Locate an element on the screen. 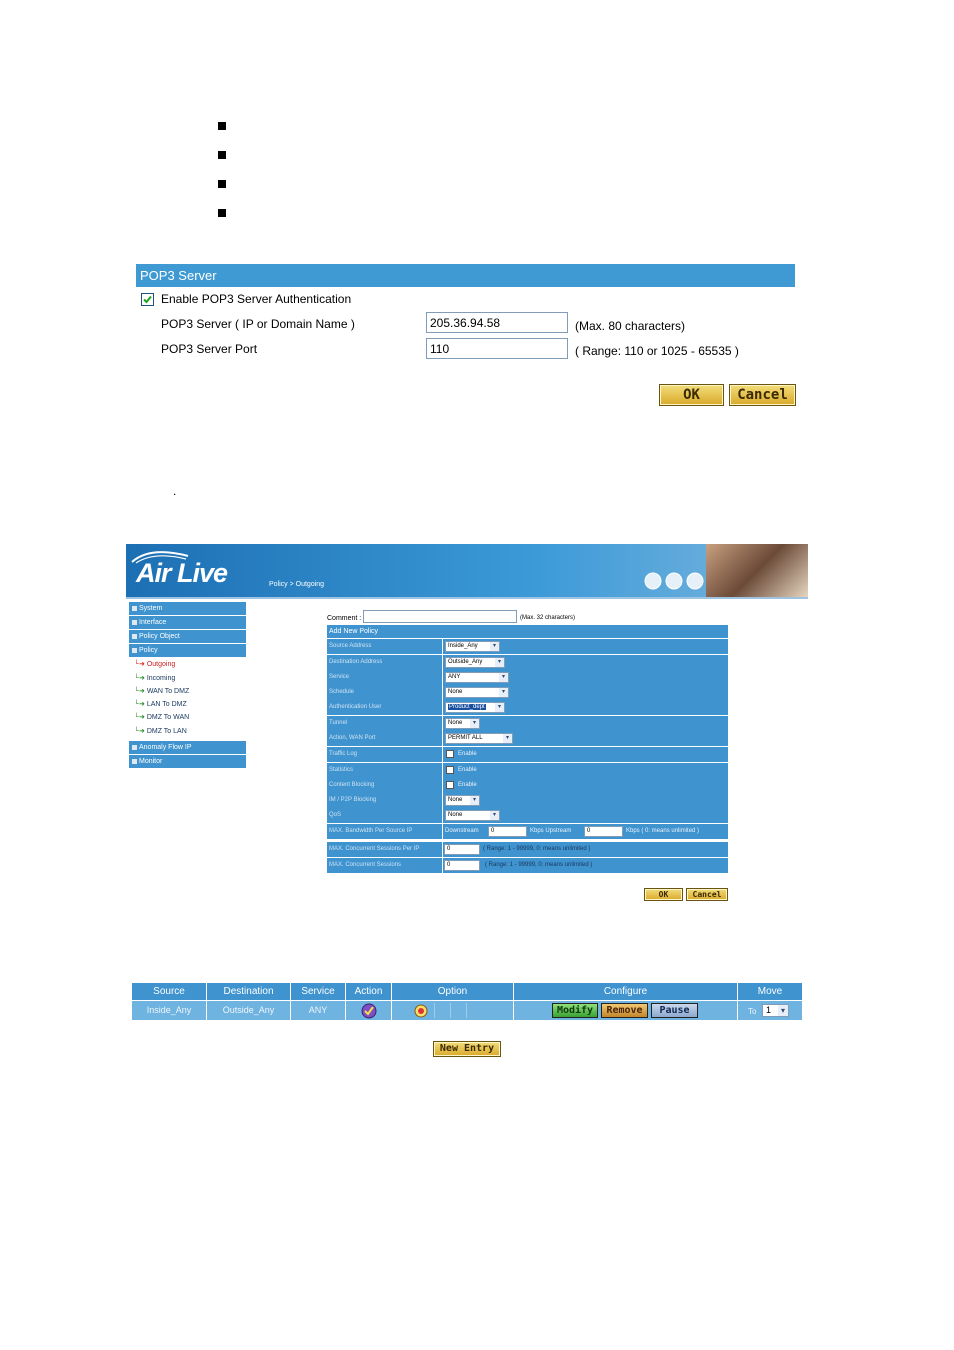 The height and width of the screenshot is (1350, 954). col-option: Option is located at coordinates (452, 991).